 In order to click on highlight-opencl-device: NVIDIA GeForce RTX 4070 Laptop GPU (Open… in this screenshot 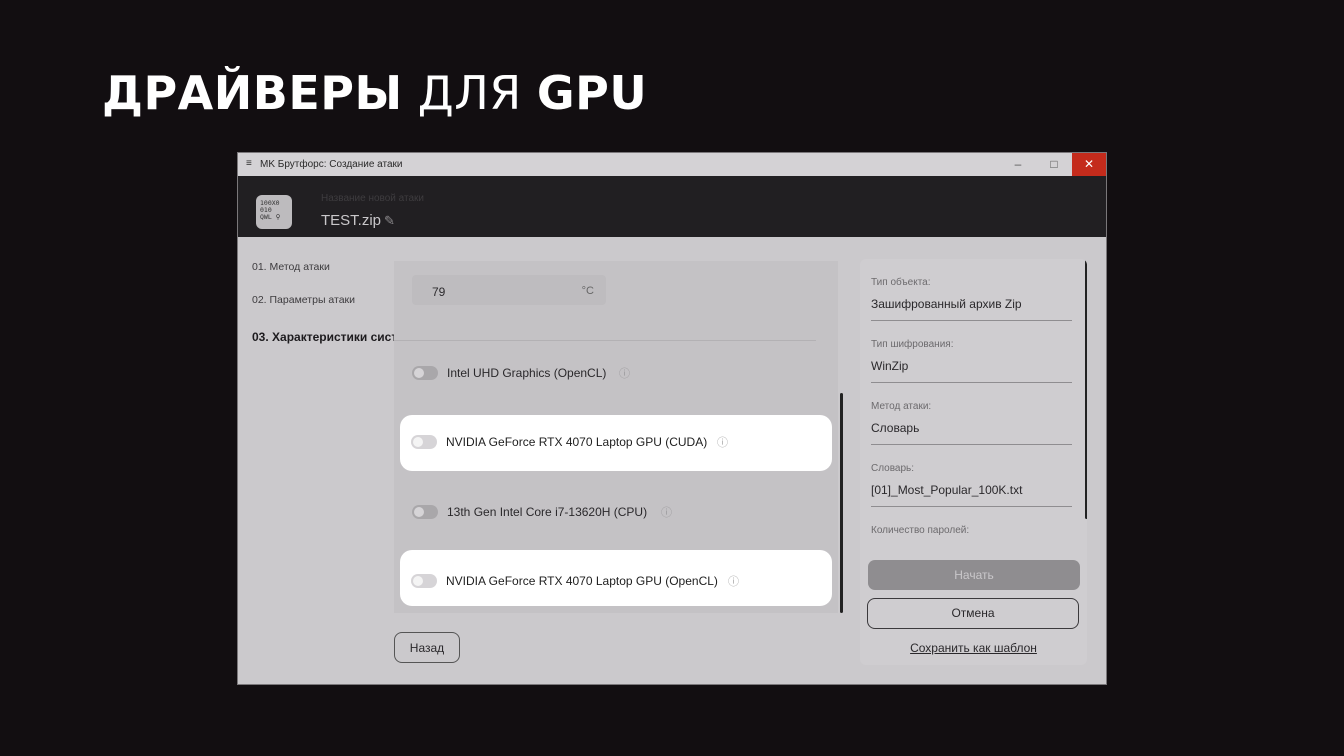, I will do `click(616, 578)`.